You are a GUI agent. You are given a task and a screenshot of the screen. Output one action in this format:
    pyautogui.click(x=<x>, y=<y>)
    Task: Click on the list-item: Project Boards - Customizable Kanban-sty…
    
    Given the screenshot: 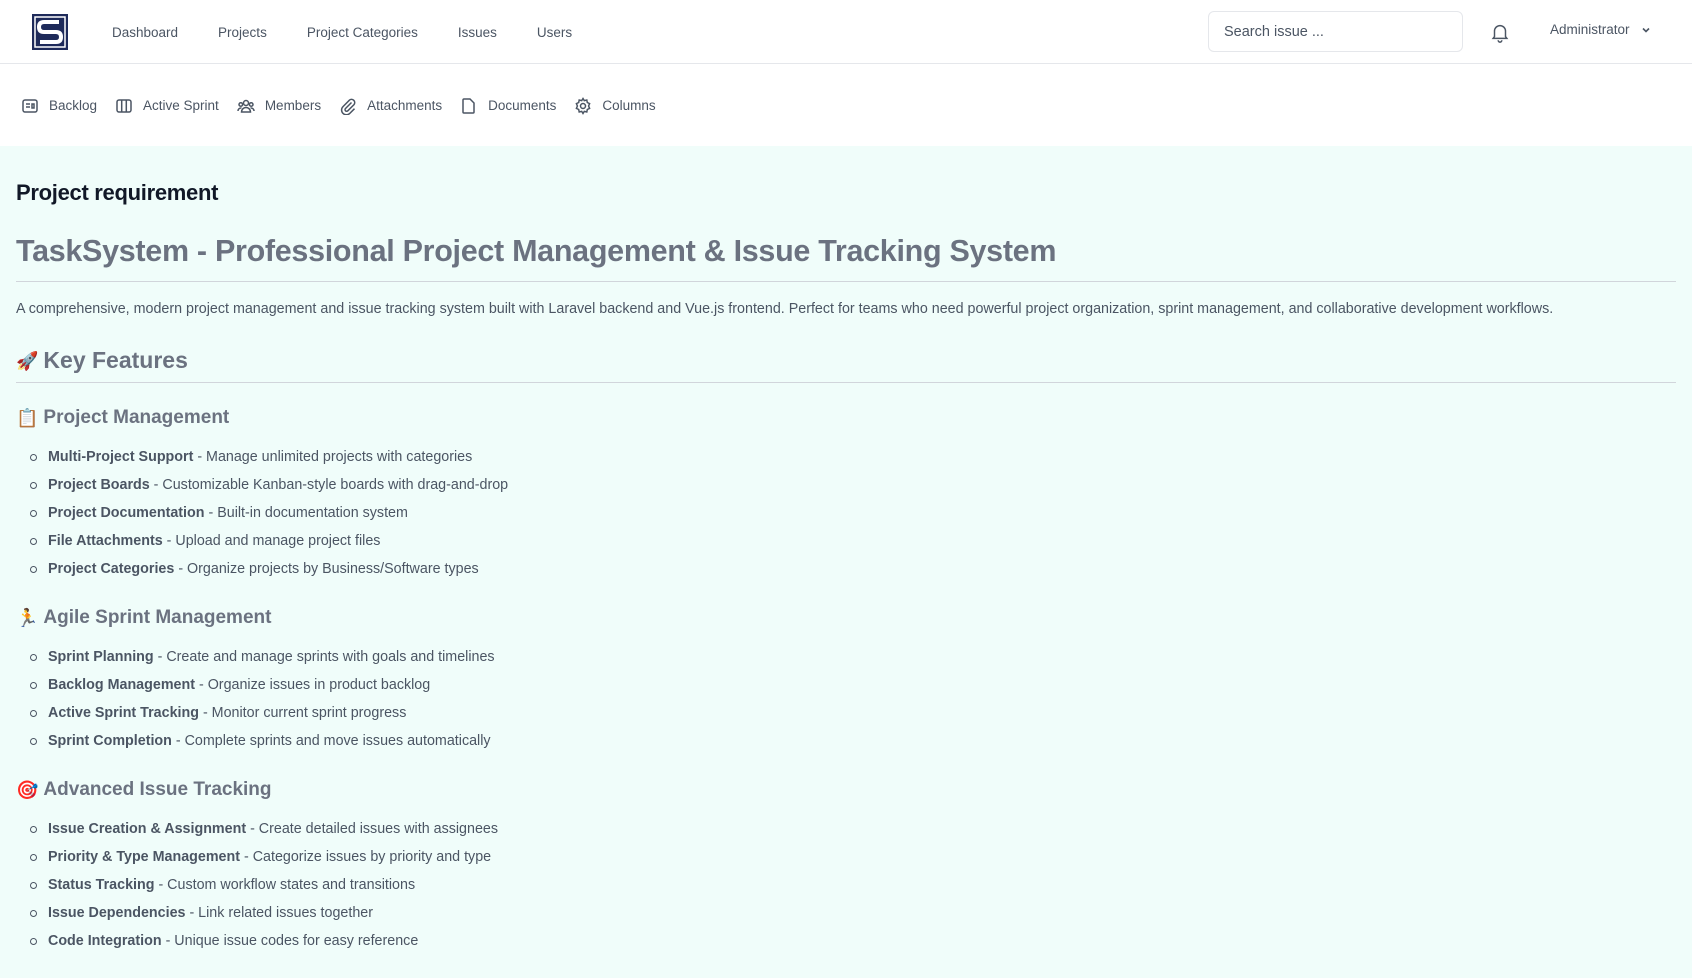 What is the action you would take?
    pyautogui.click(x=846, y=485)
    